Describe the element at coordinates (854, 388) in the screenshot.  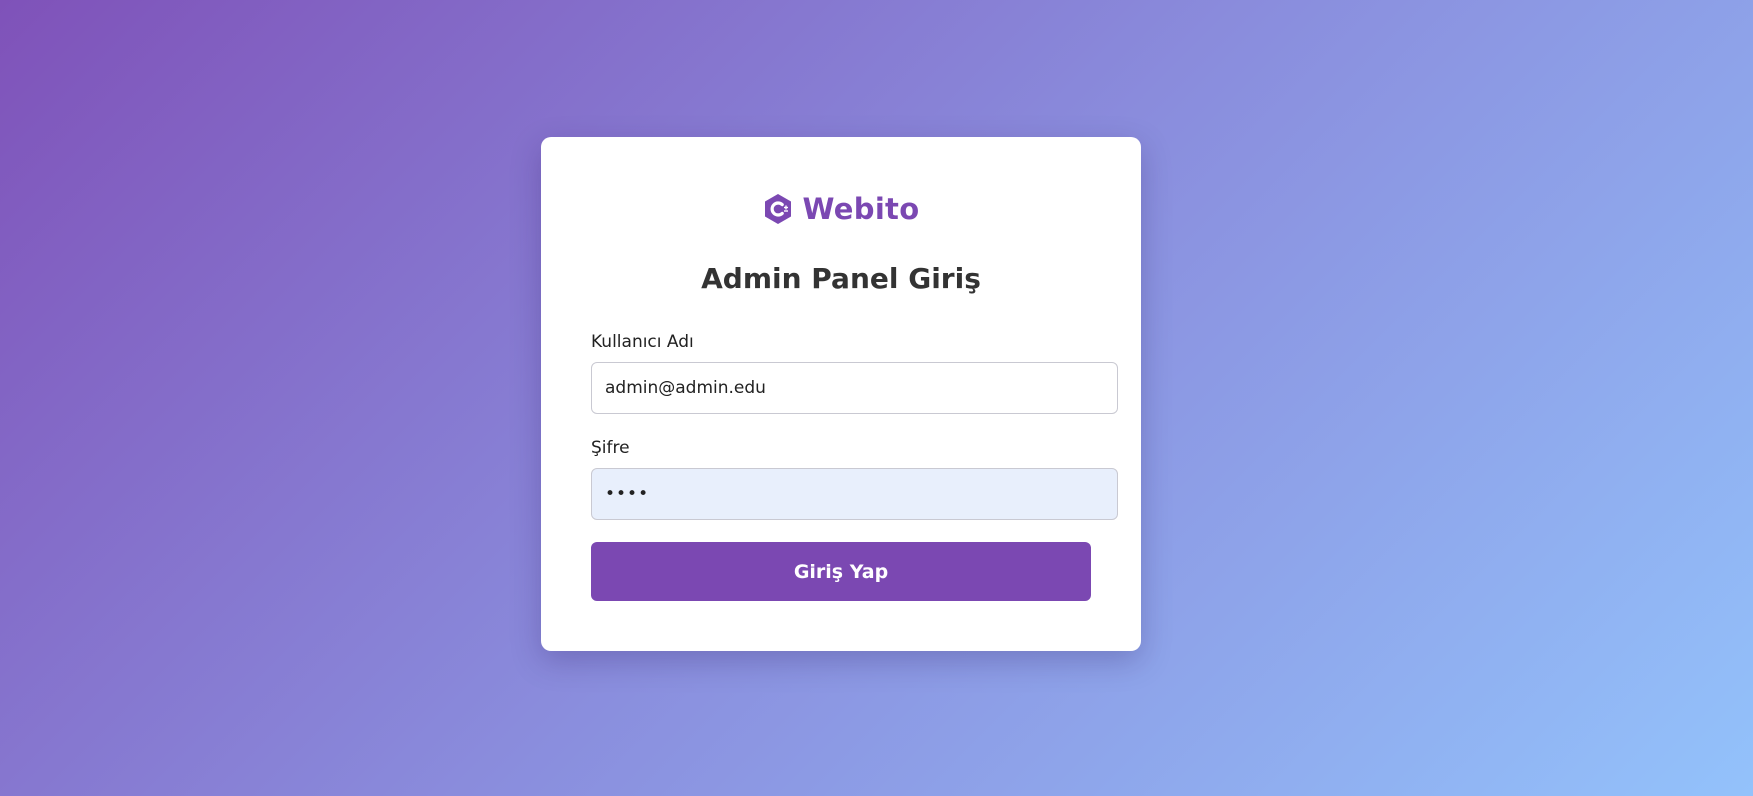
I see `username-field` at that location.